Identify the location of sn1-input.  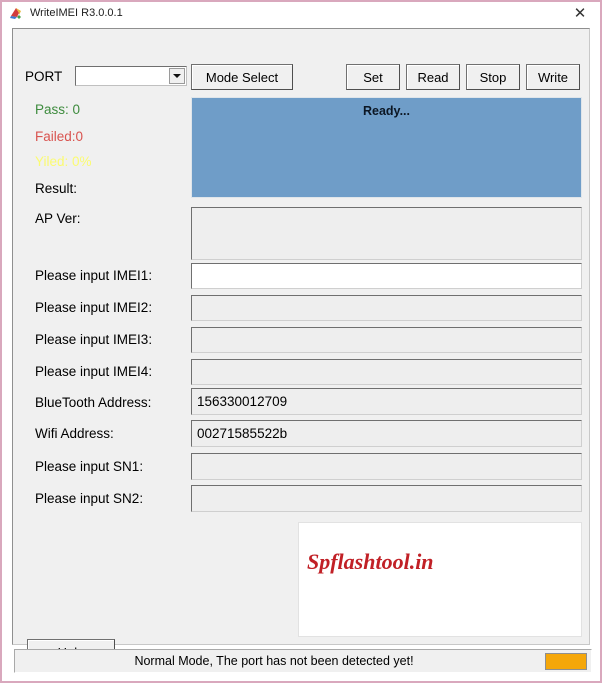
(386, 466).